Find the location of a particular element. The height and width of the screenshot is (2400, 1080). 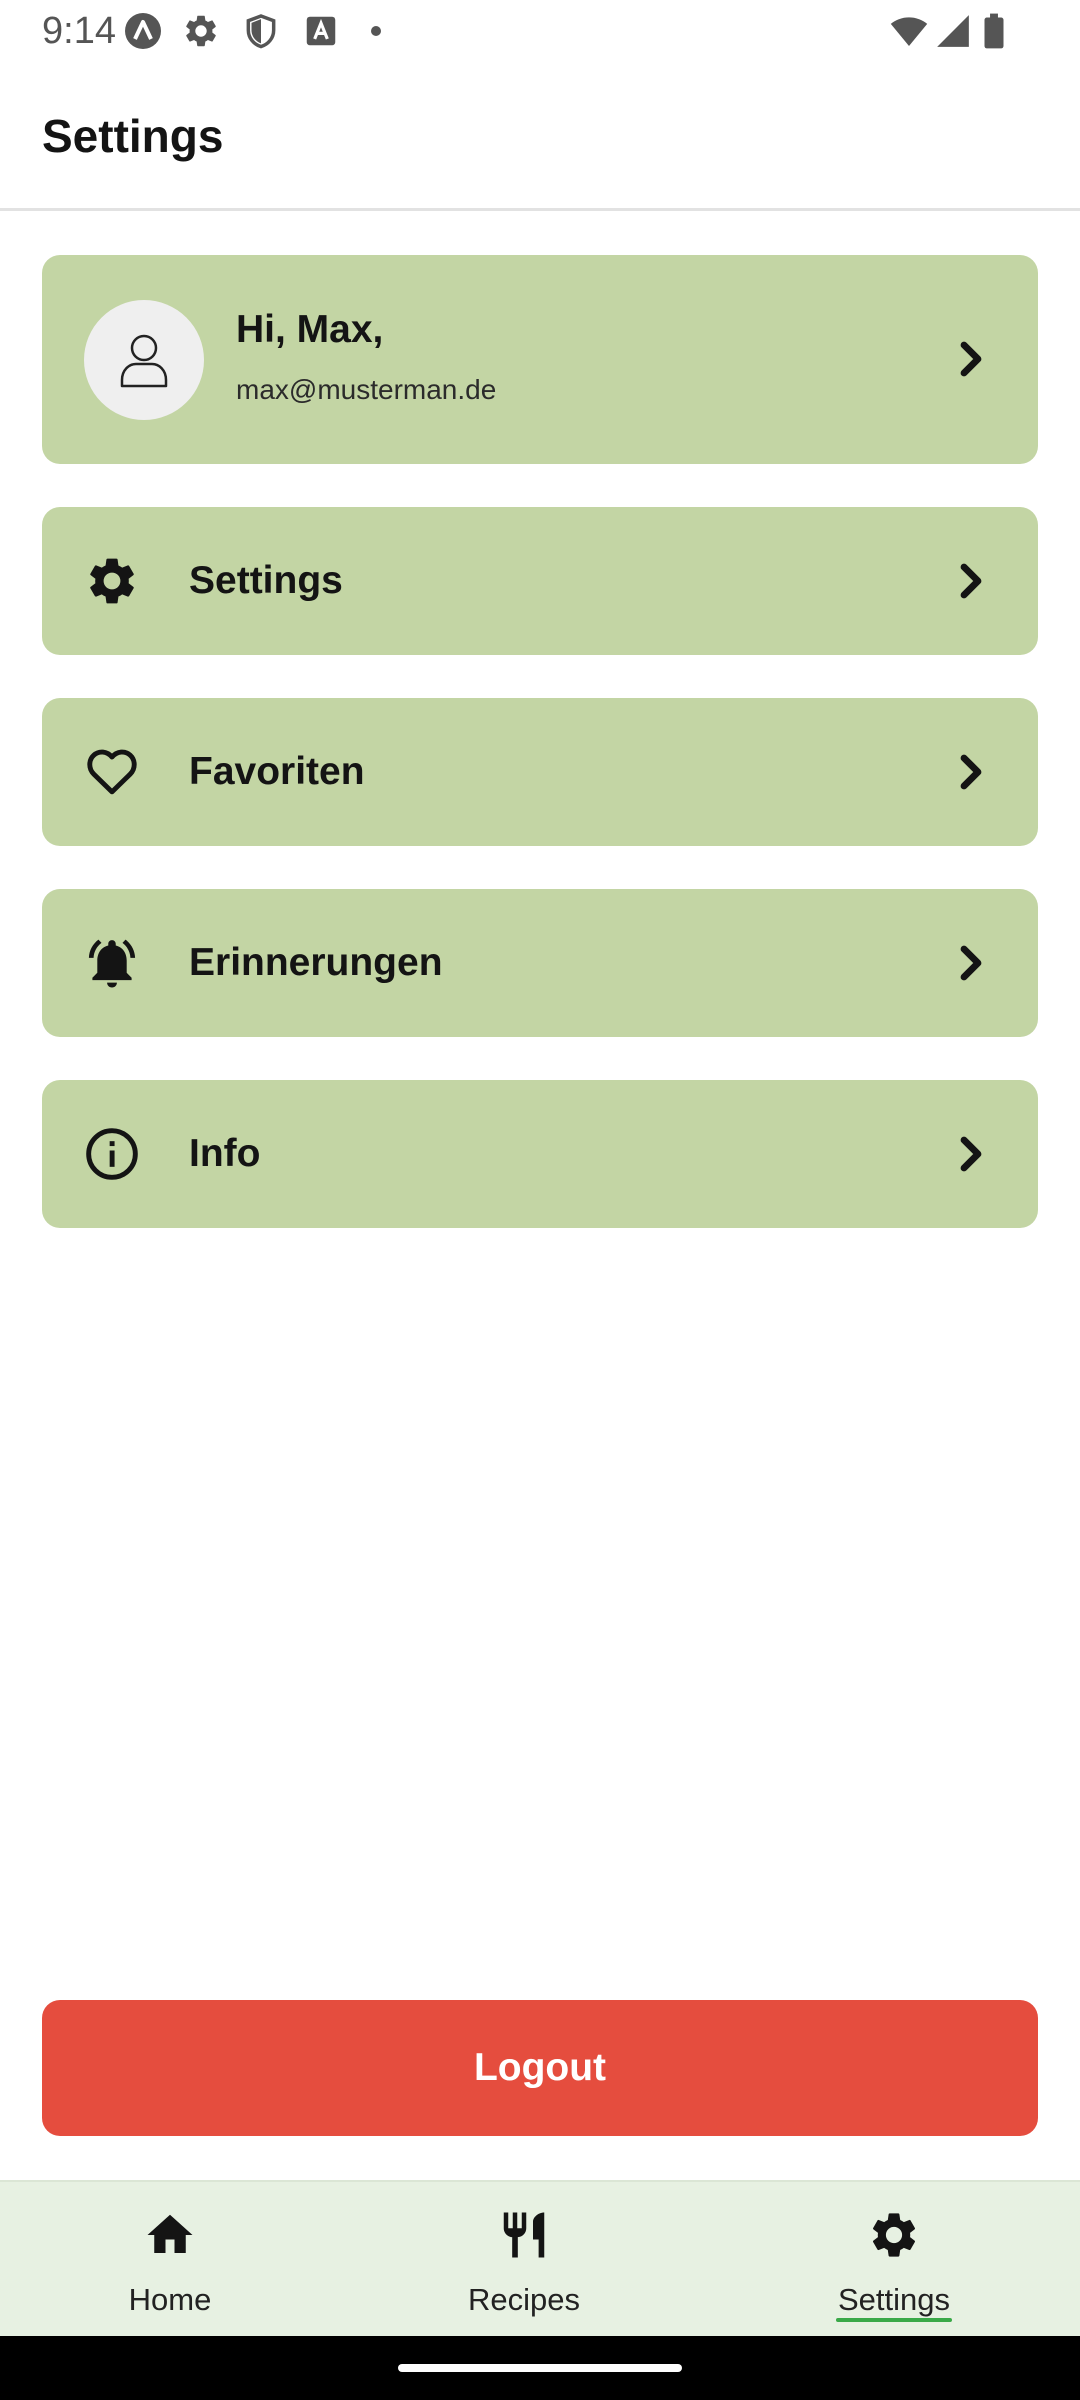

logout-button: Logout is located at coordinates (540, 2068).